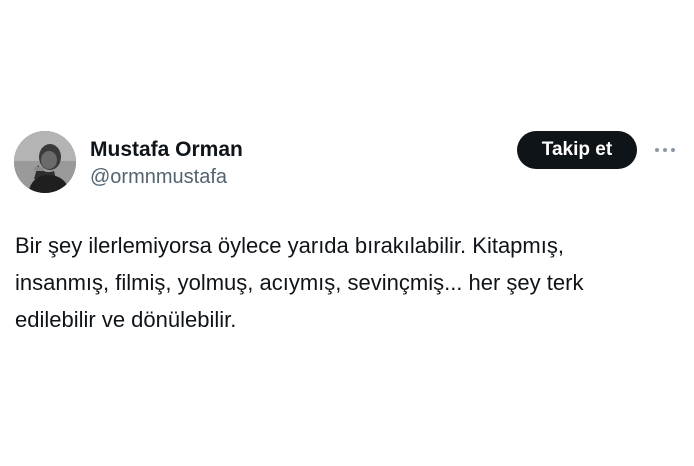 This screenshot has height=466, width=694. What do you see at coordinates (577, 150) in the screenshot?
I see `follow-button: Takip et` at bounding box center [577, 150].